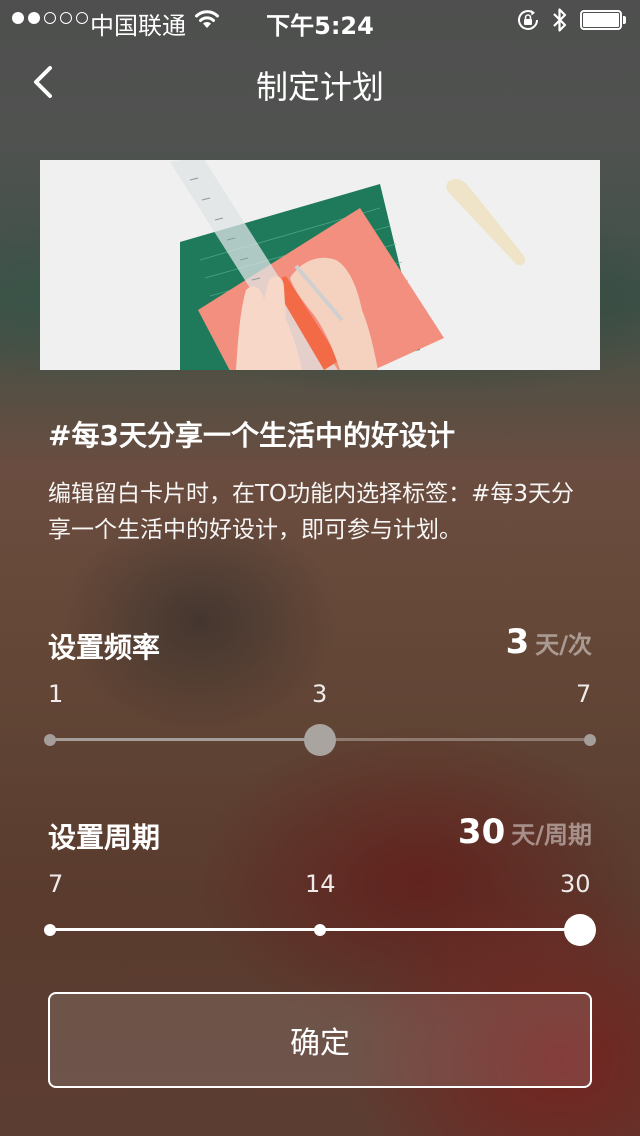 The width and height of the screenshot is (640, 1136). I want to click on frequency-value-display: 3 天/次, so click(549, 642).